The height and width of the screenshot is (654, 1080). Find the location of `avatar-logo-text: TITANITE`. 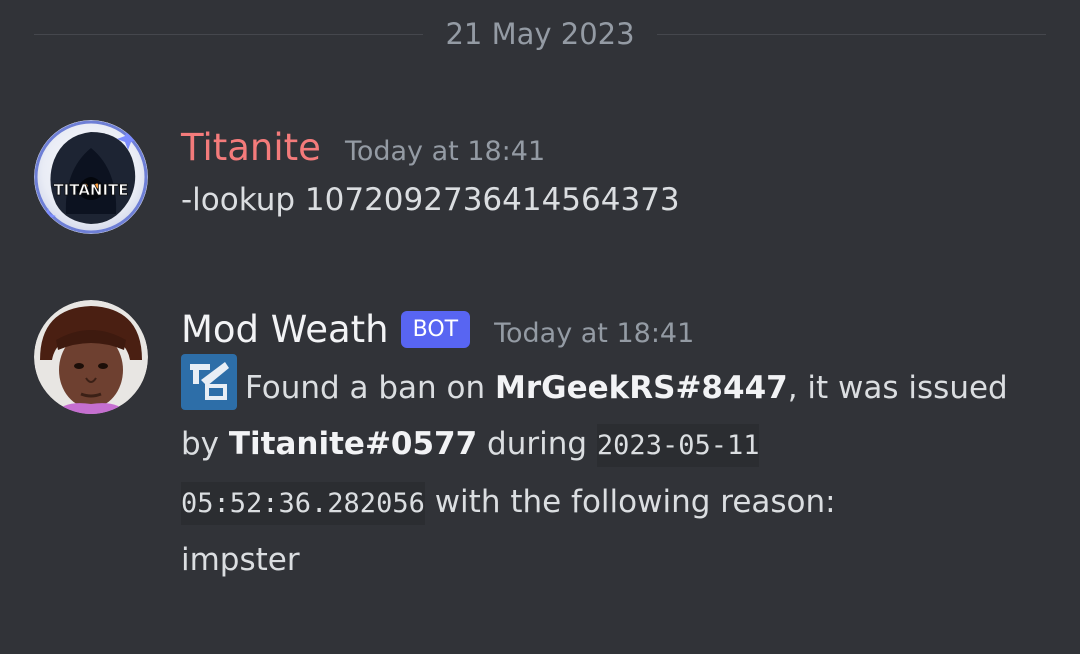

avatar-logo-text: TITANITE is located at coordinates (90, 190).